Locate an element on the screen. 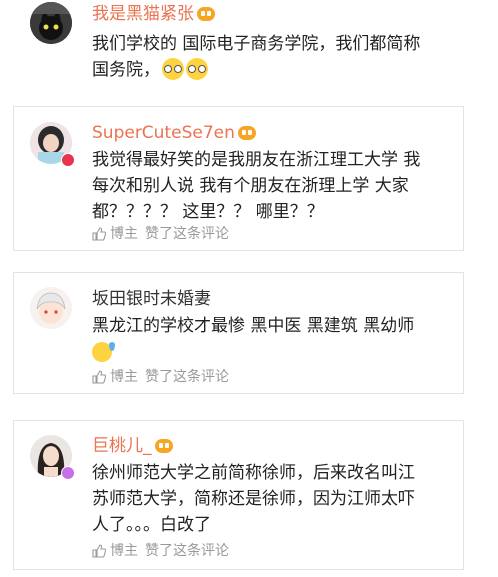  comment-line: 苏师范大学，简称还是徐师，因为江师太吓 is located at coordinates (253, 499).